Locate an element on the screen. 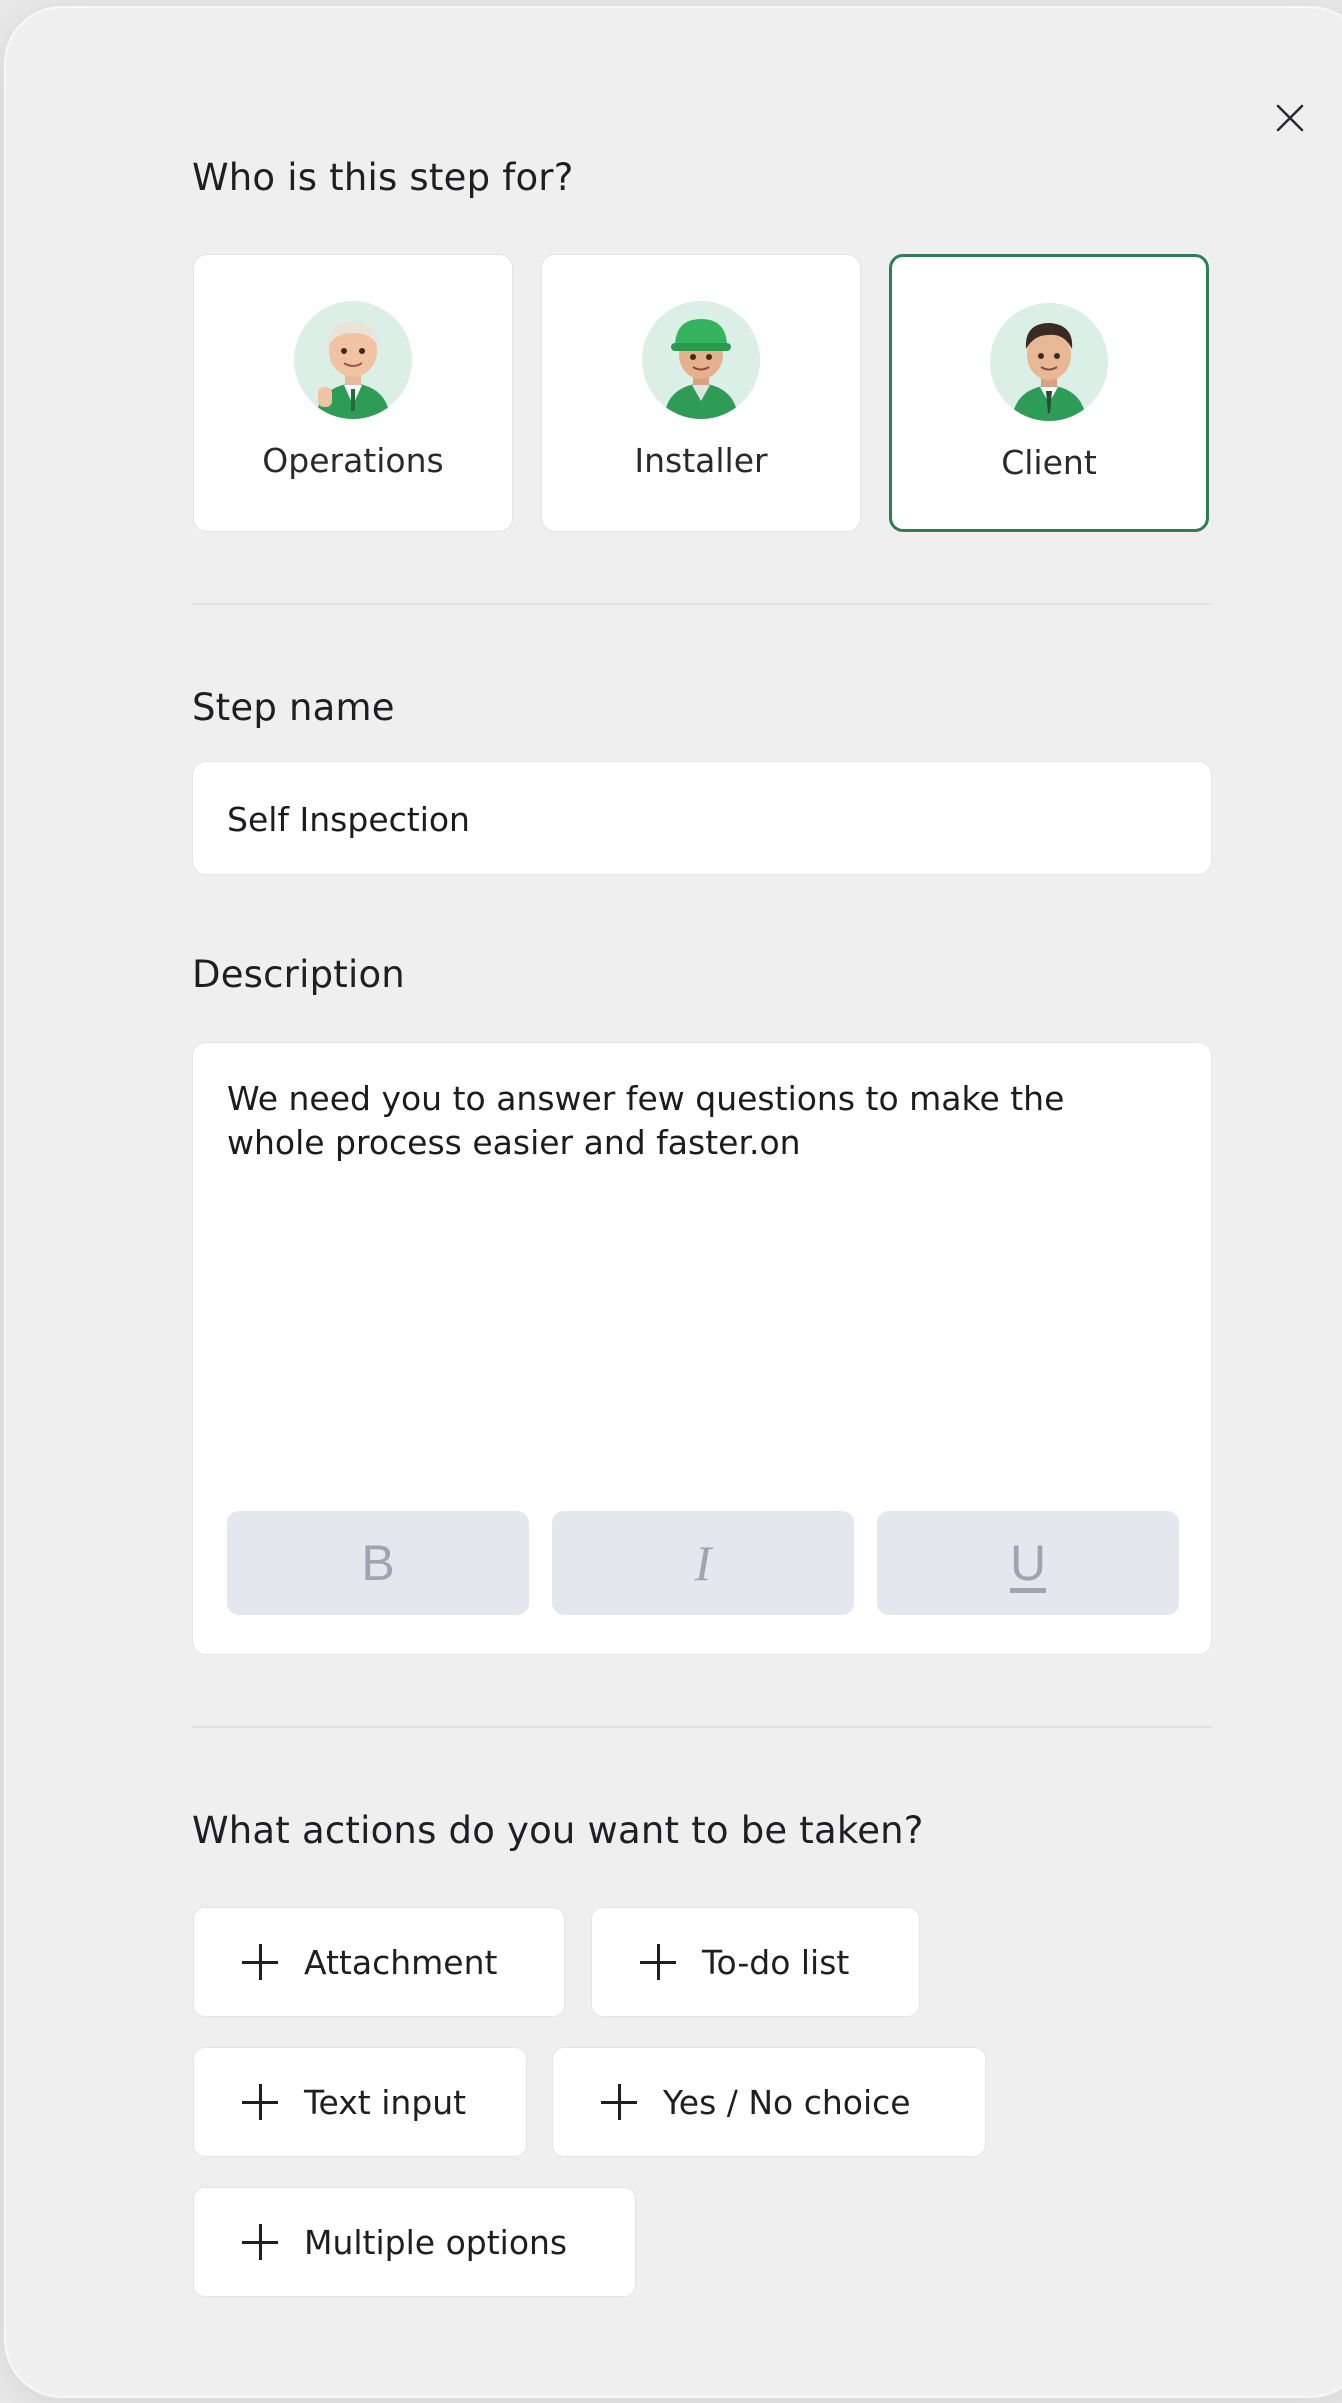  audience-option-installer: Installer is located at coordinates (701, 393).